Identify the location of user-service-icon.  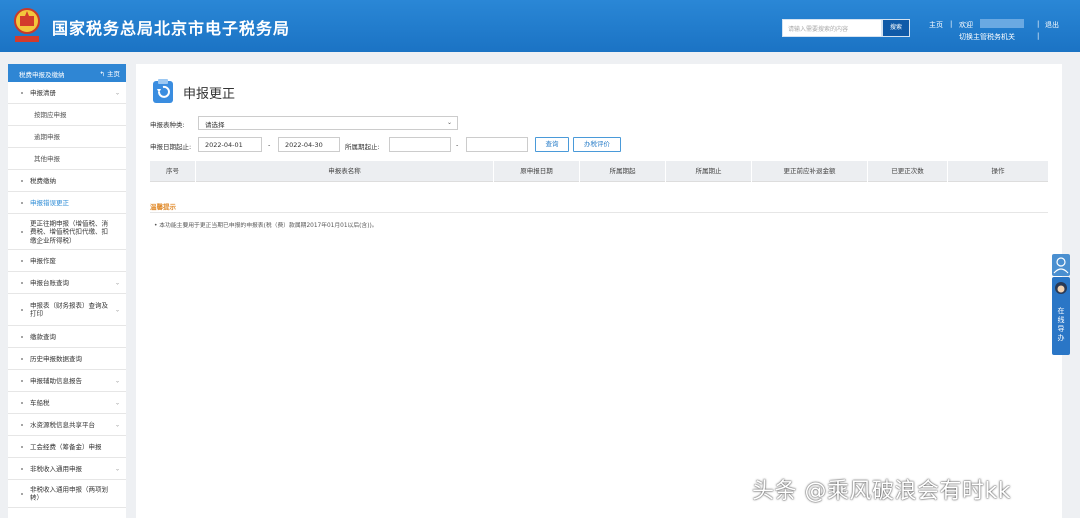
(1061, 265).